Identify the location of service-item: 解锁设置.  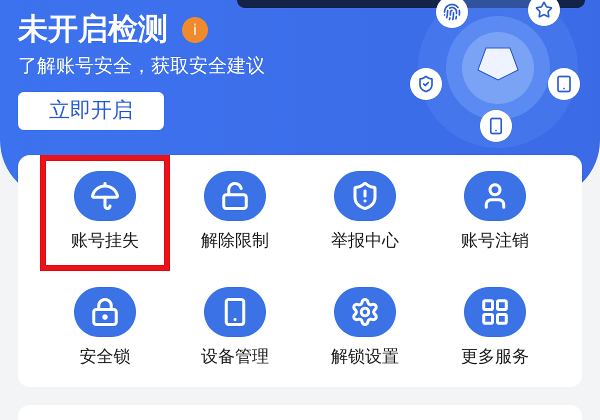
(365, 329).